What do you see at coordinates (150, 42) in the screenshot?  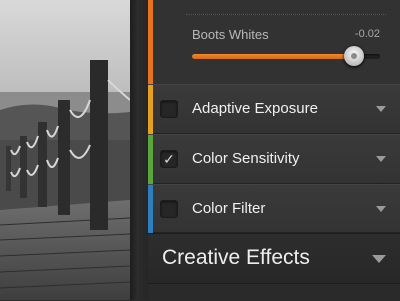 I see `slider-accent-bar` at bounding box center [150, 42].